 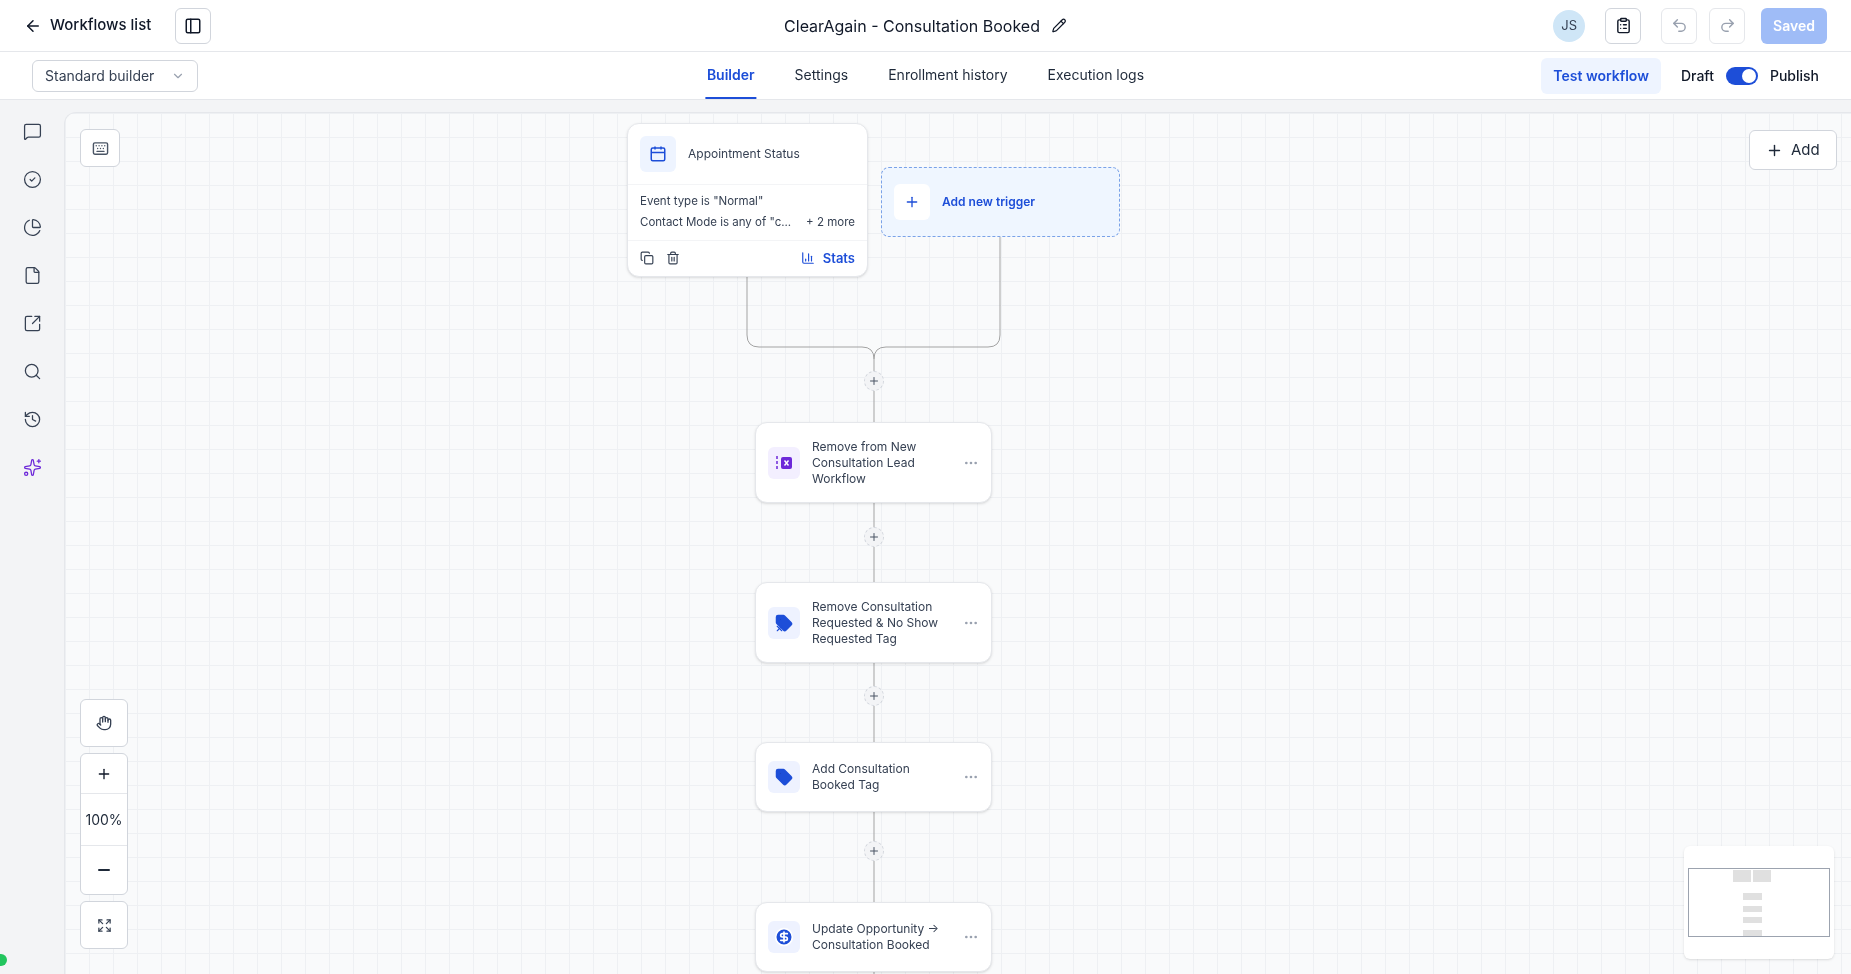 I want to click on action-title: Add Consultation Booked Tag, so click(x=861, y=777).